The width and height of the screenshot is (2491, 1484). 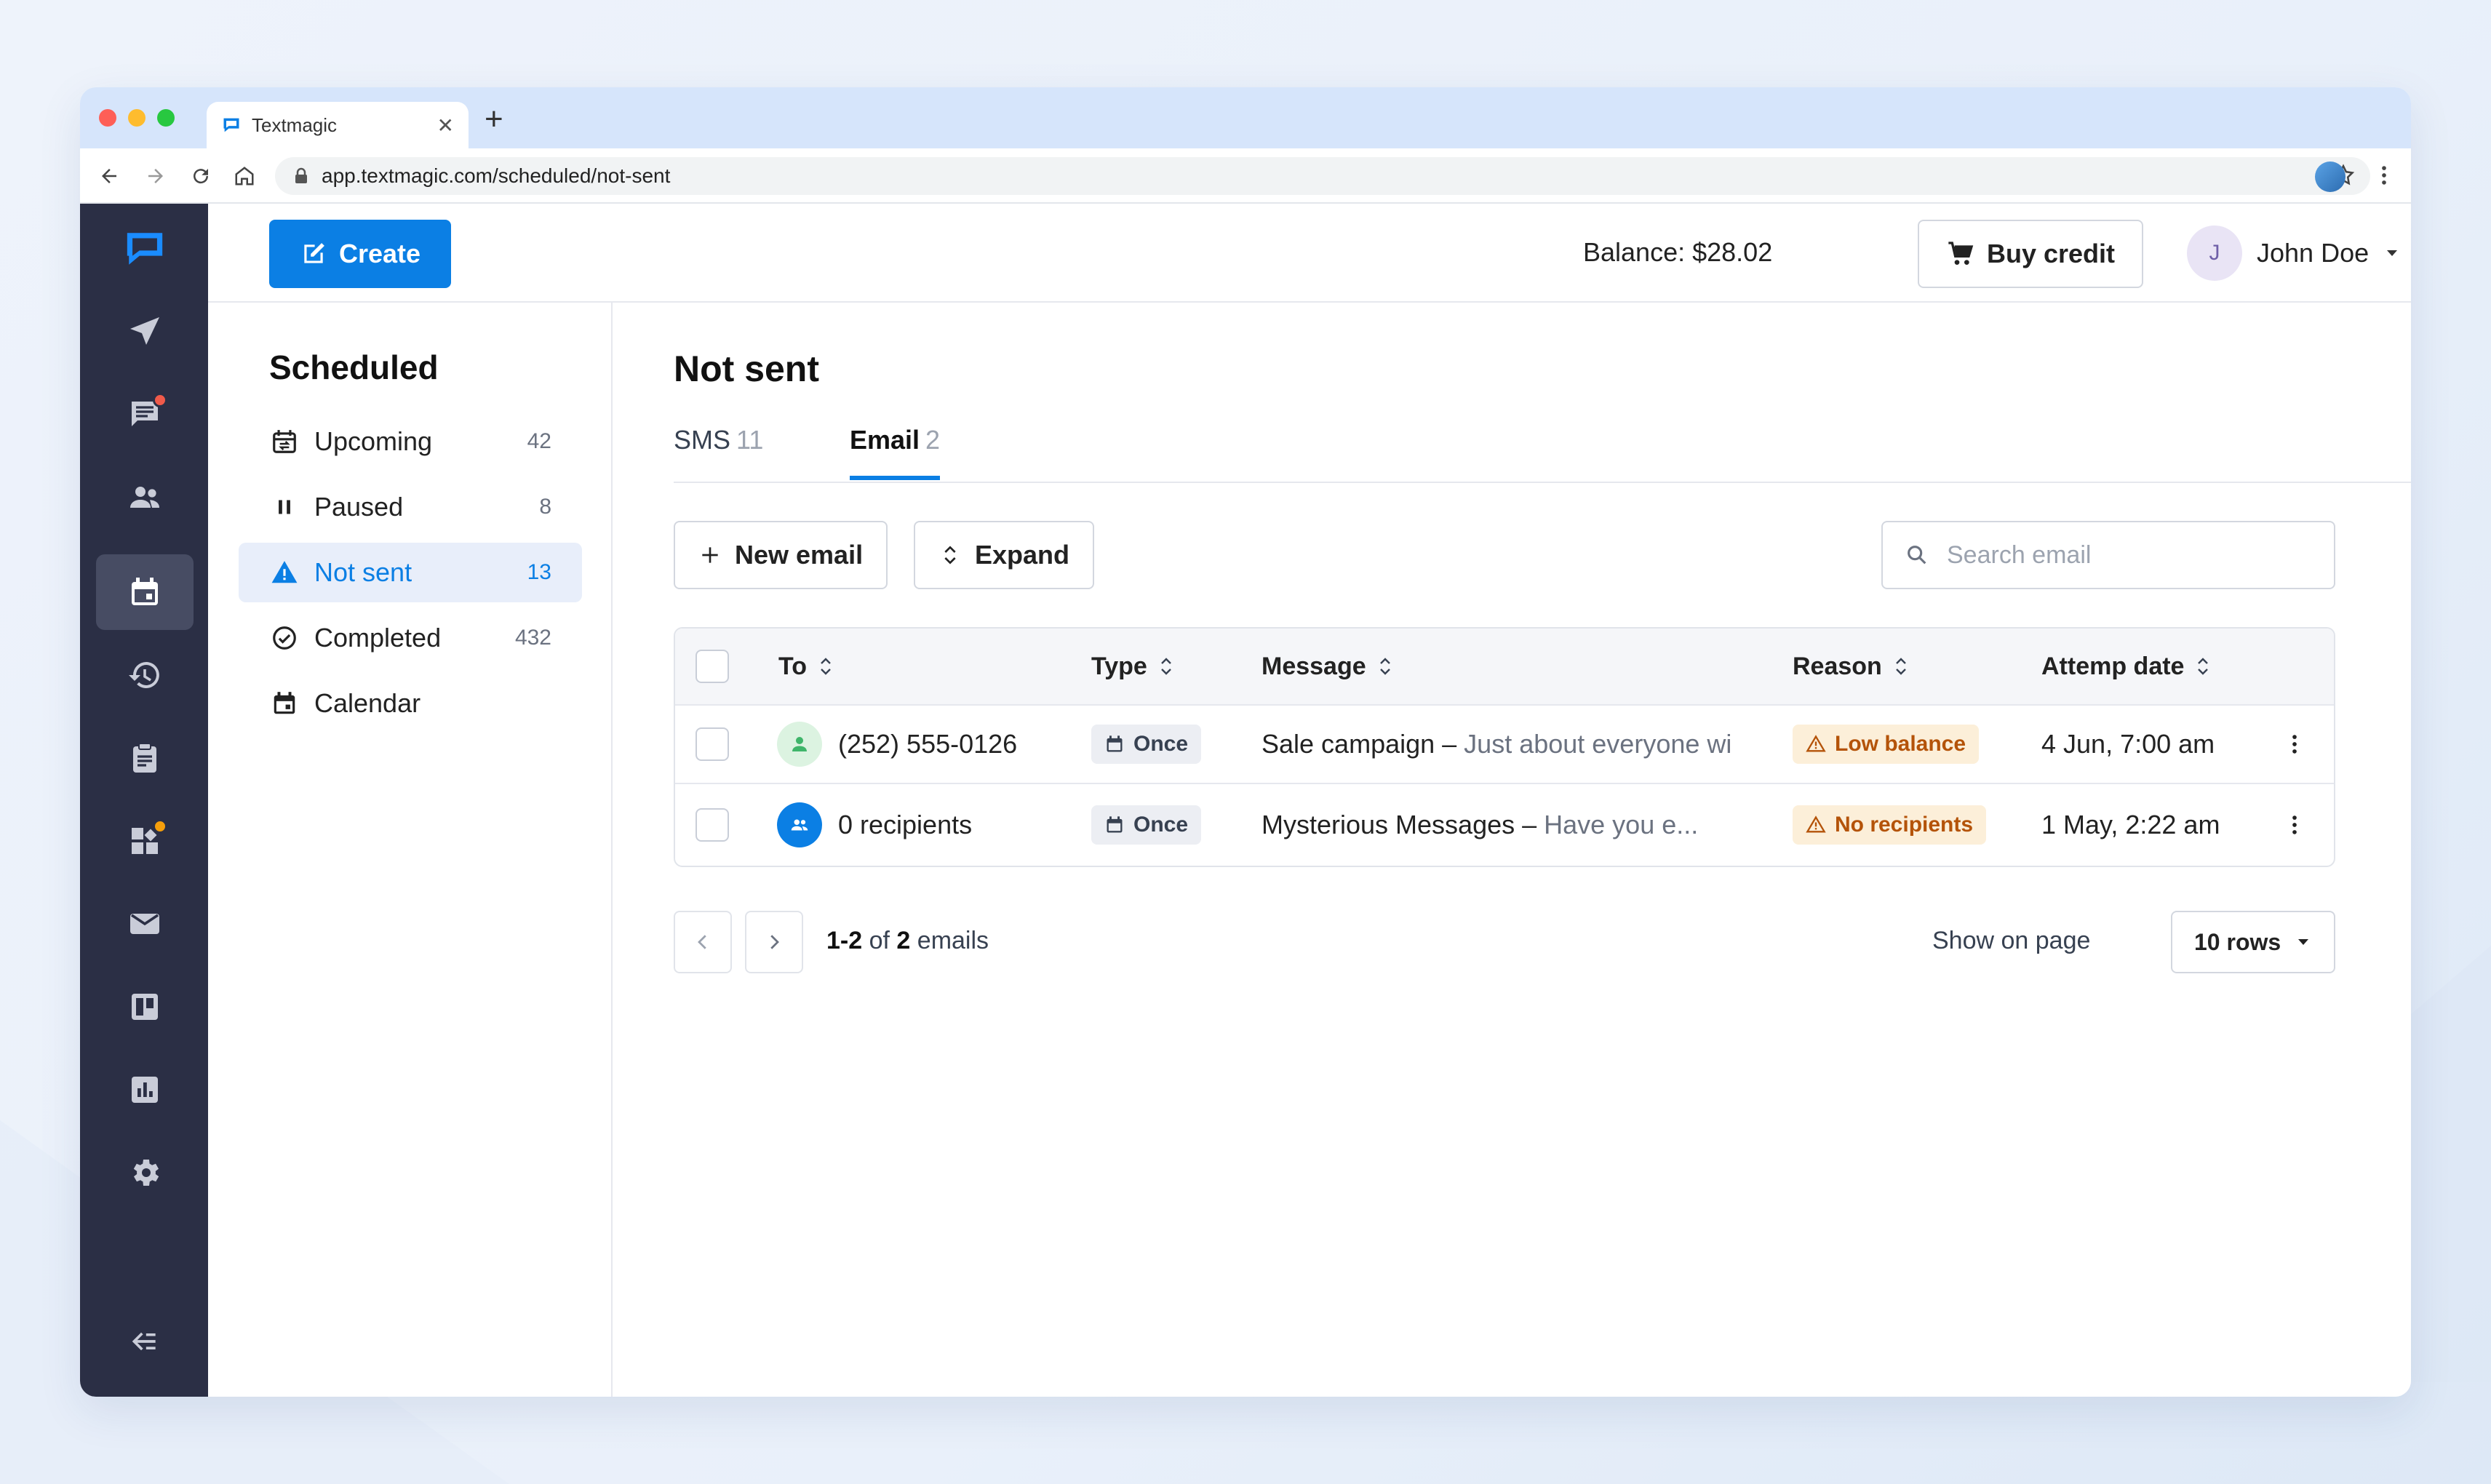 I want to click on check-circle-icon, so click(x=284, y=638).